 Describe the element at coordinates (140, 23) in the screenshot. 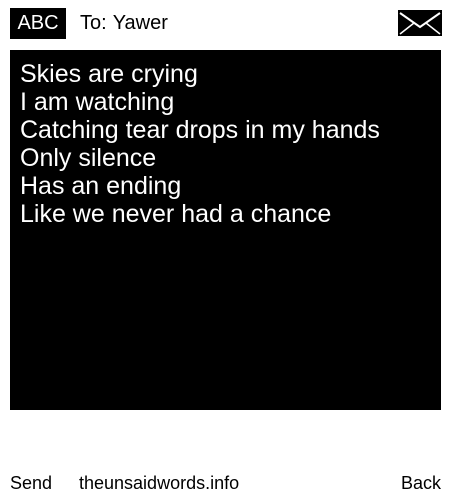

I see `recipient-name: Yawer` at that location.